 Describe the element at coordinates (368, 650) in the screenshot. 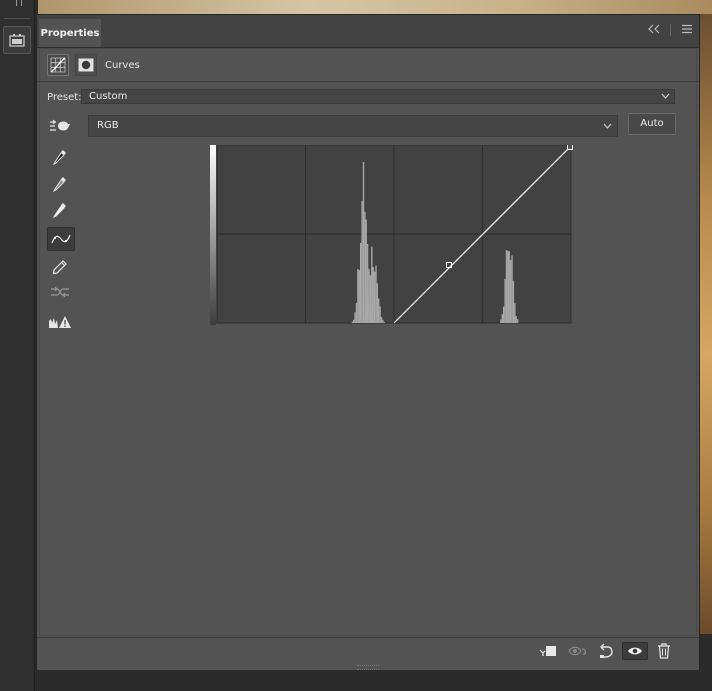

I see `panel-footer` at that location.